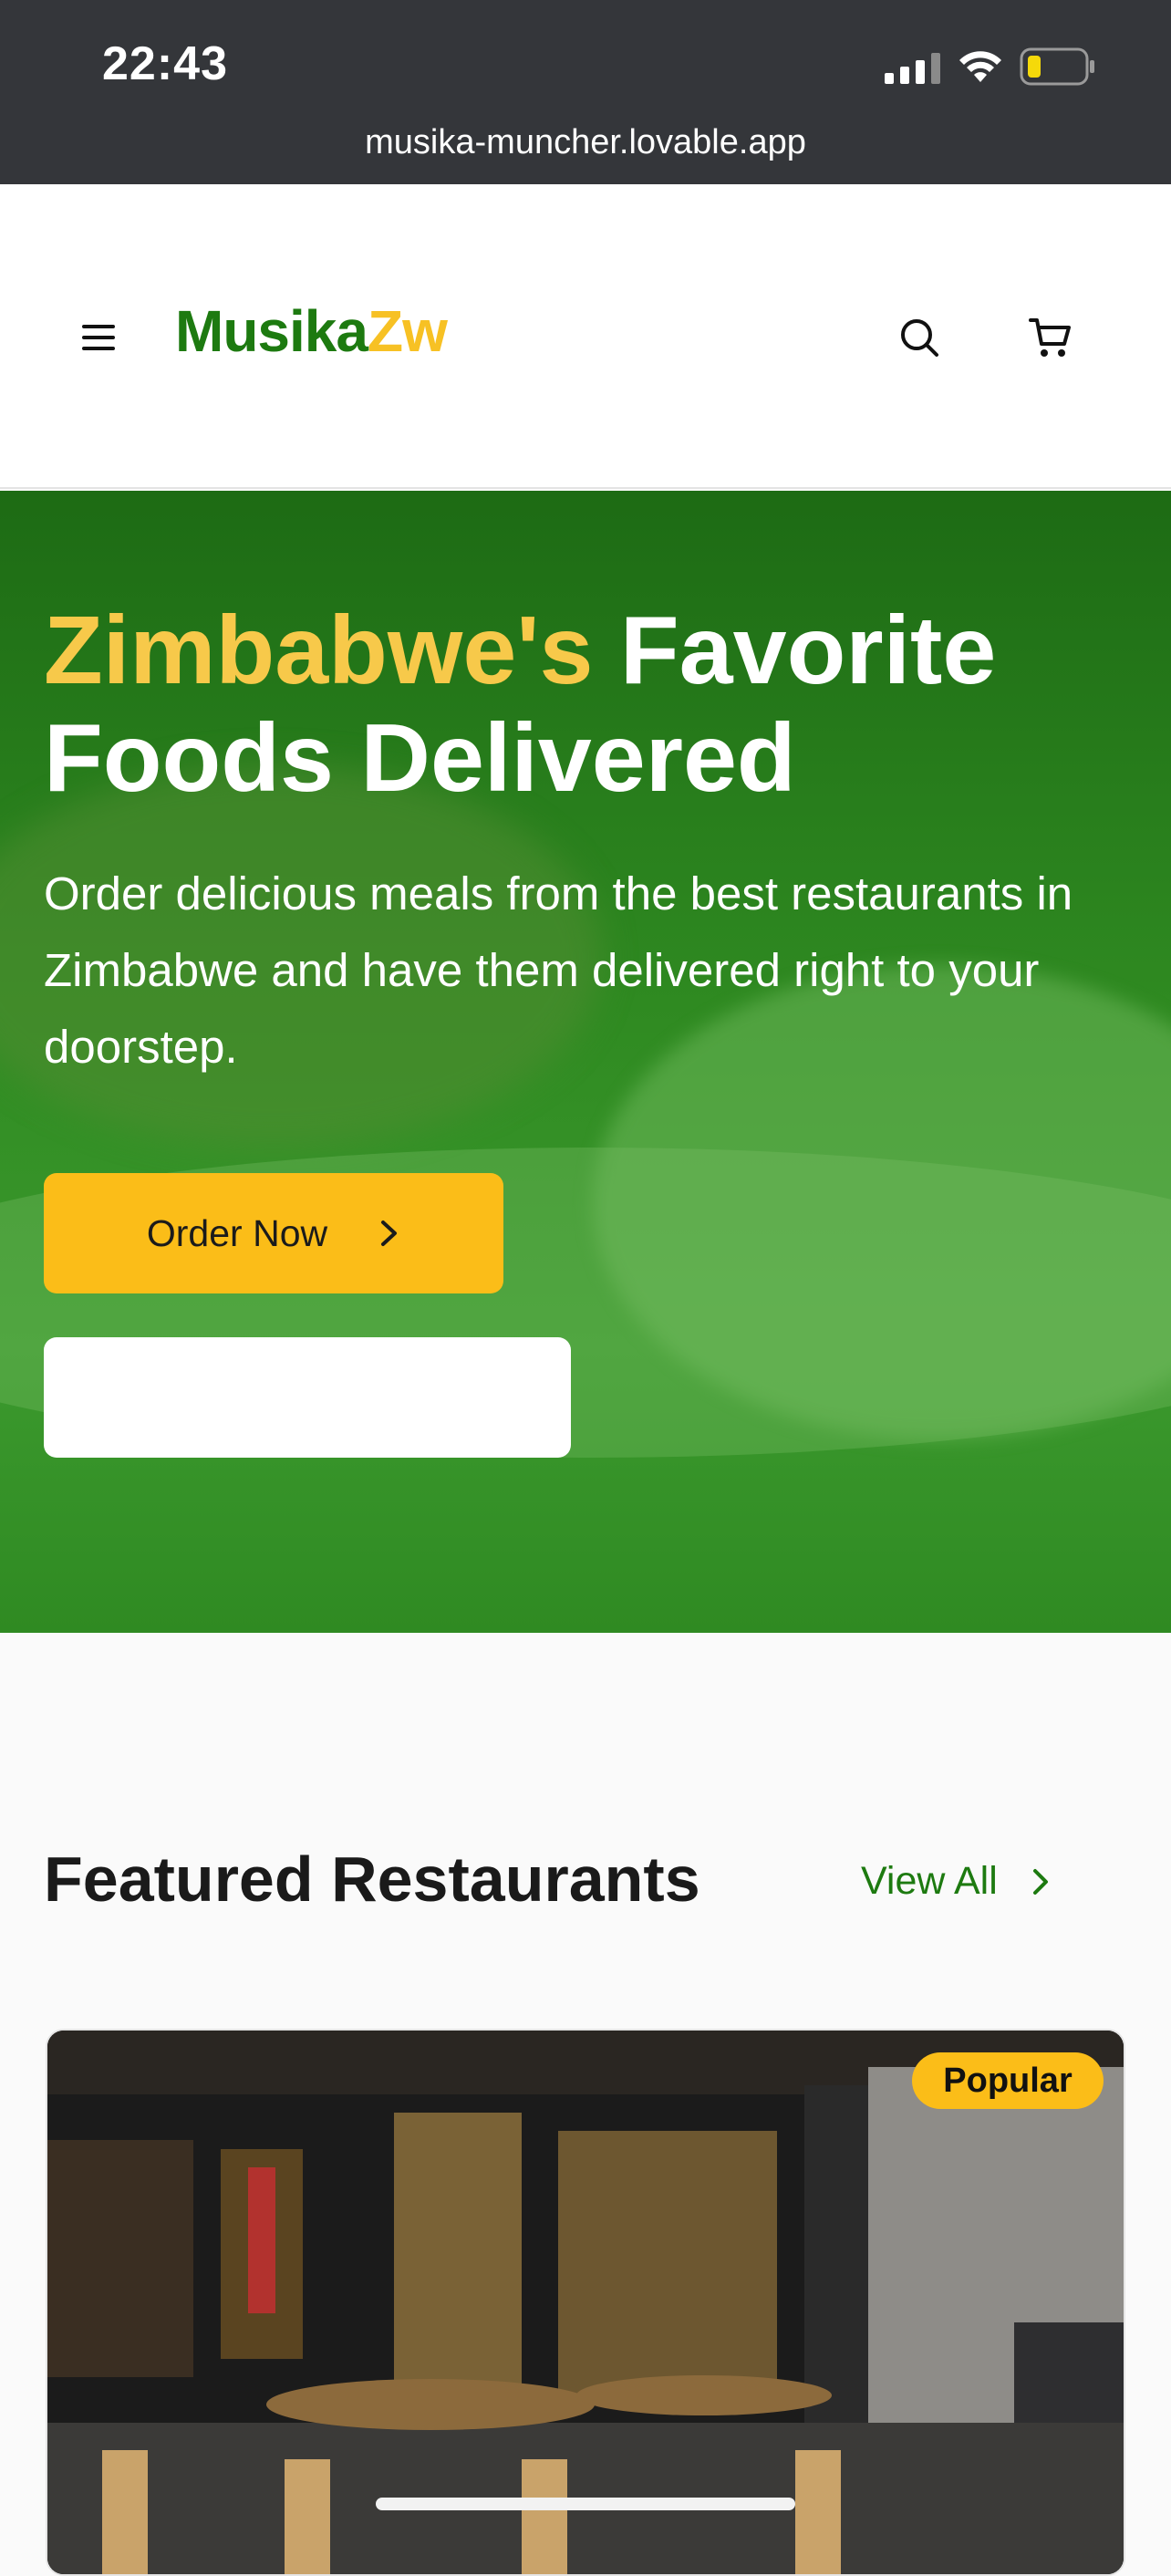 The height and width of the screenshot is (2576, 1171). Describe the element at coordinates (271, 331) in the screenshot. I see `logo-text-musika: Musika` at that location.